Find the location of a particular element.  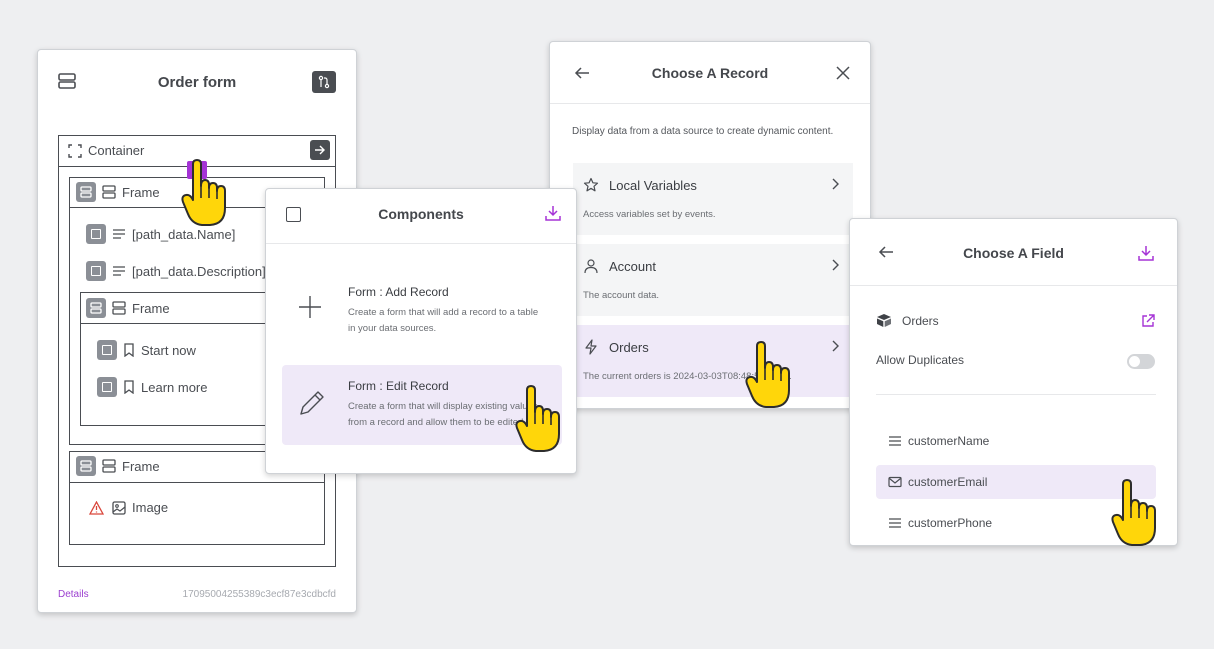

frame-1-row: Frame is located at coordinates (118, 192).